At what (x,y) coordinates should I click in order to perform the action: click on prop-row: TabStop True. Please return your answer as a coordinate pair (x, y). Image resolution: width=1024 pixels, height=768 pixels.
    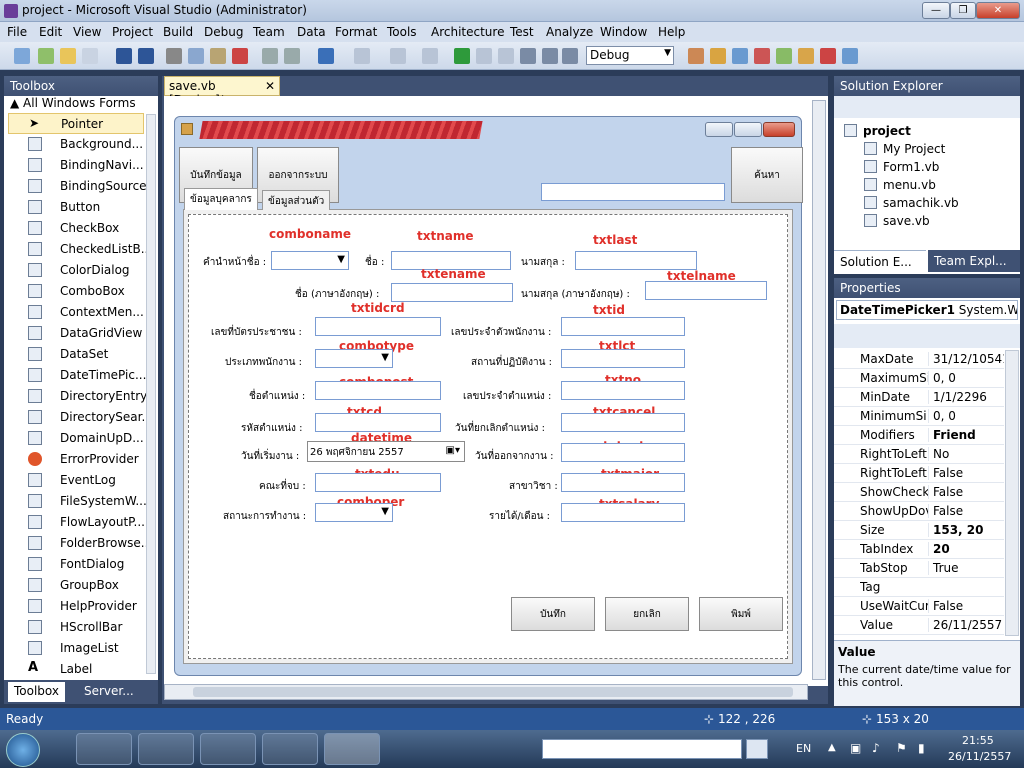
    Looking at the image, I should click on (919, 568).